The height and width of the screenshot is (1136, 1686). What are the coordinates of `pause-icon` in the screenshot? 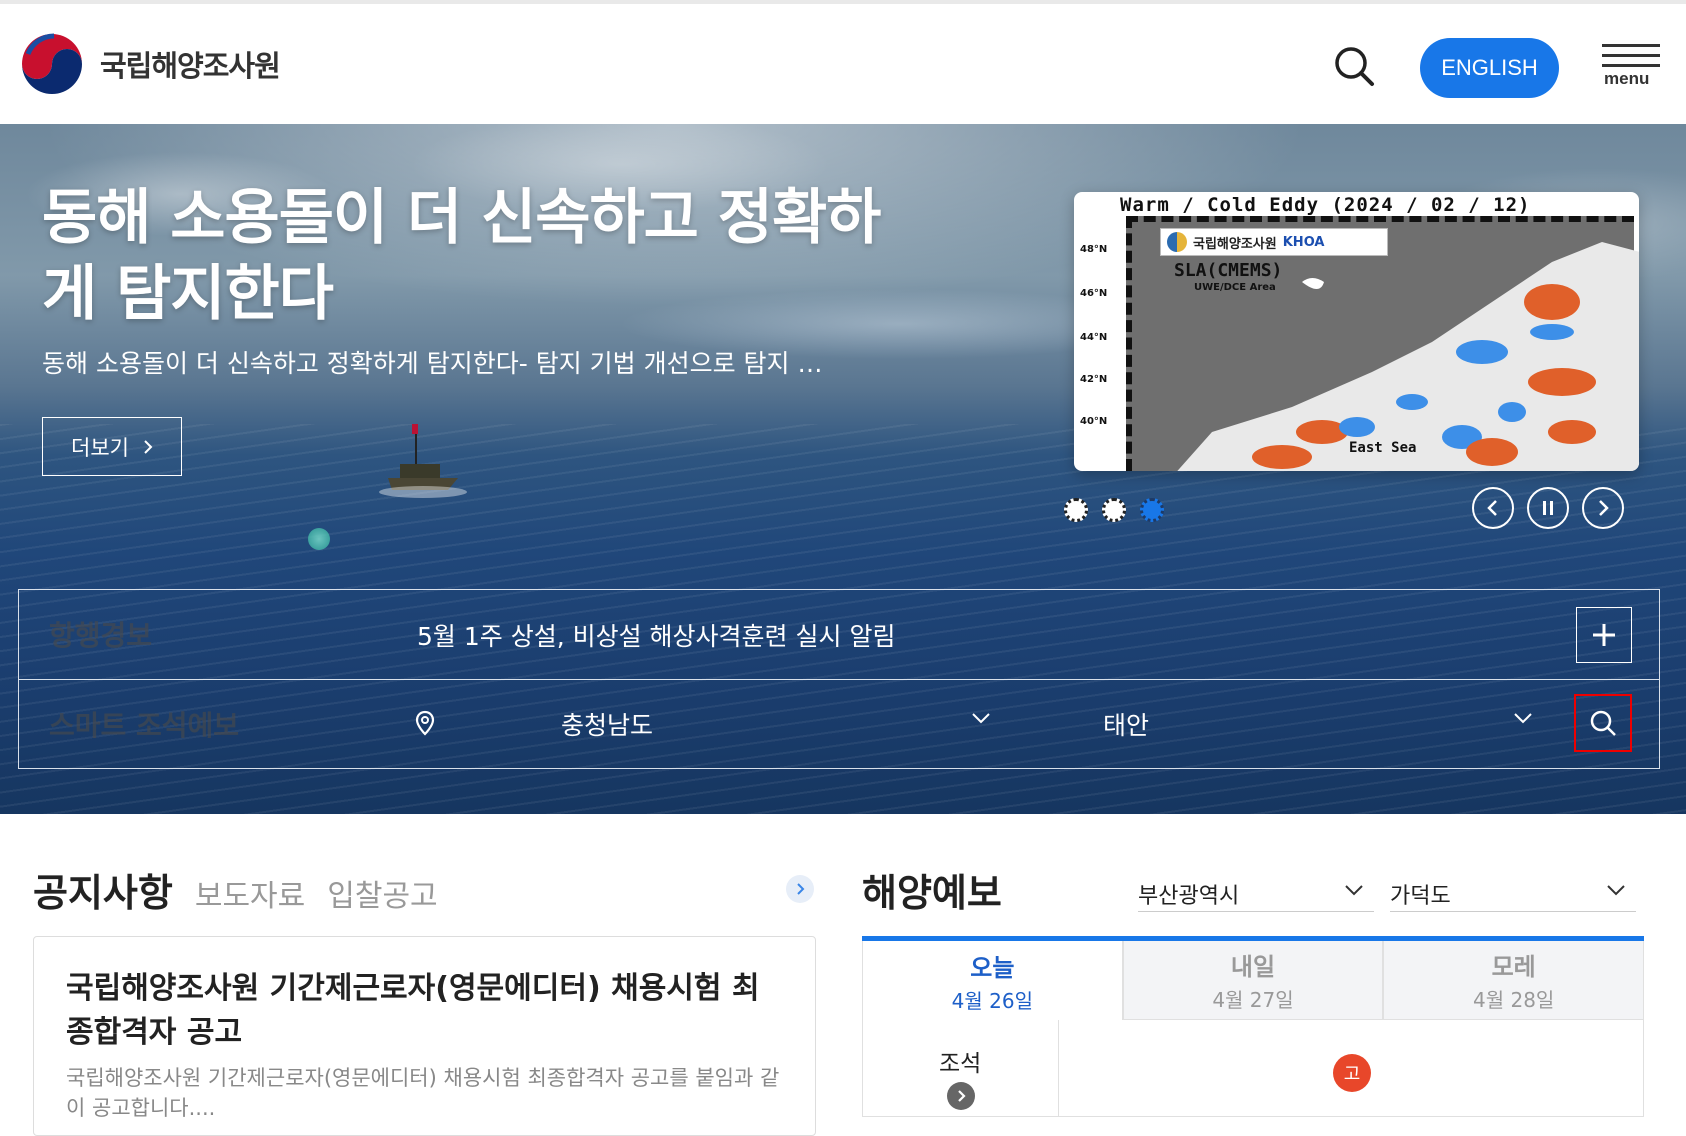 It's located at (1548, 508).